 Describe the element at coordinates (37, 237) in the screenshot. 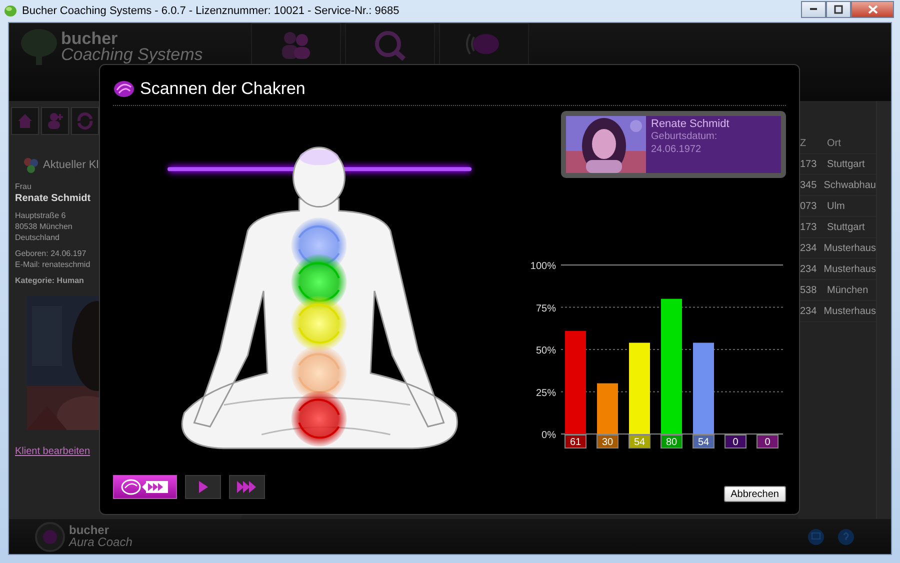

I see `address-line: Deutschland` at that location.